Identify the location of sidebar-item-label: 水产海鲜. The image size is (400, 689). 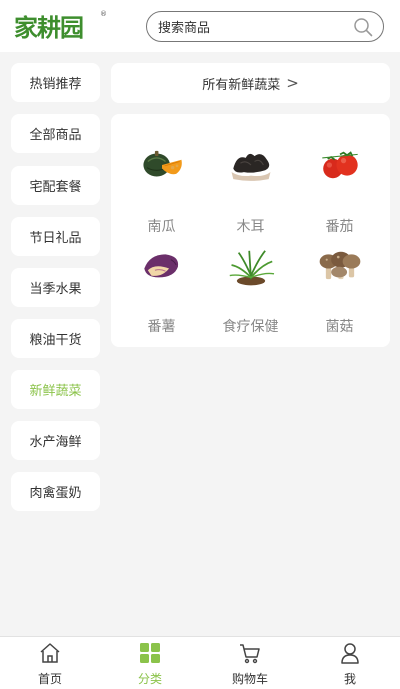
(55, 442).